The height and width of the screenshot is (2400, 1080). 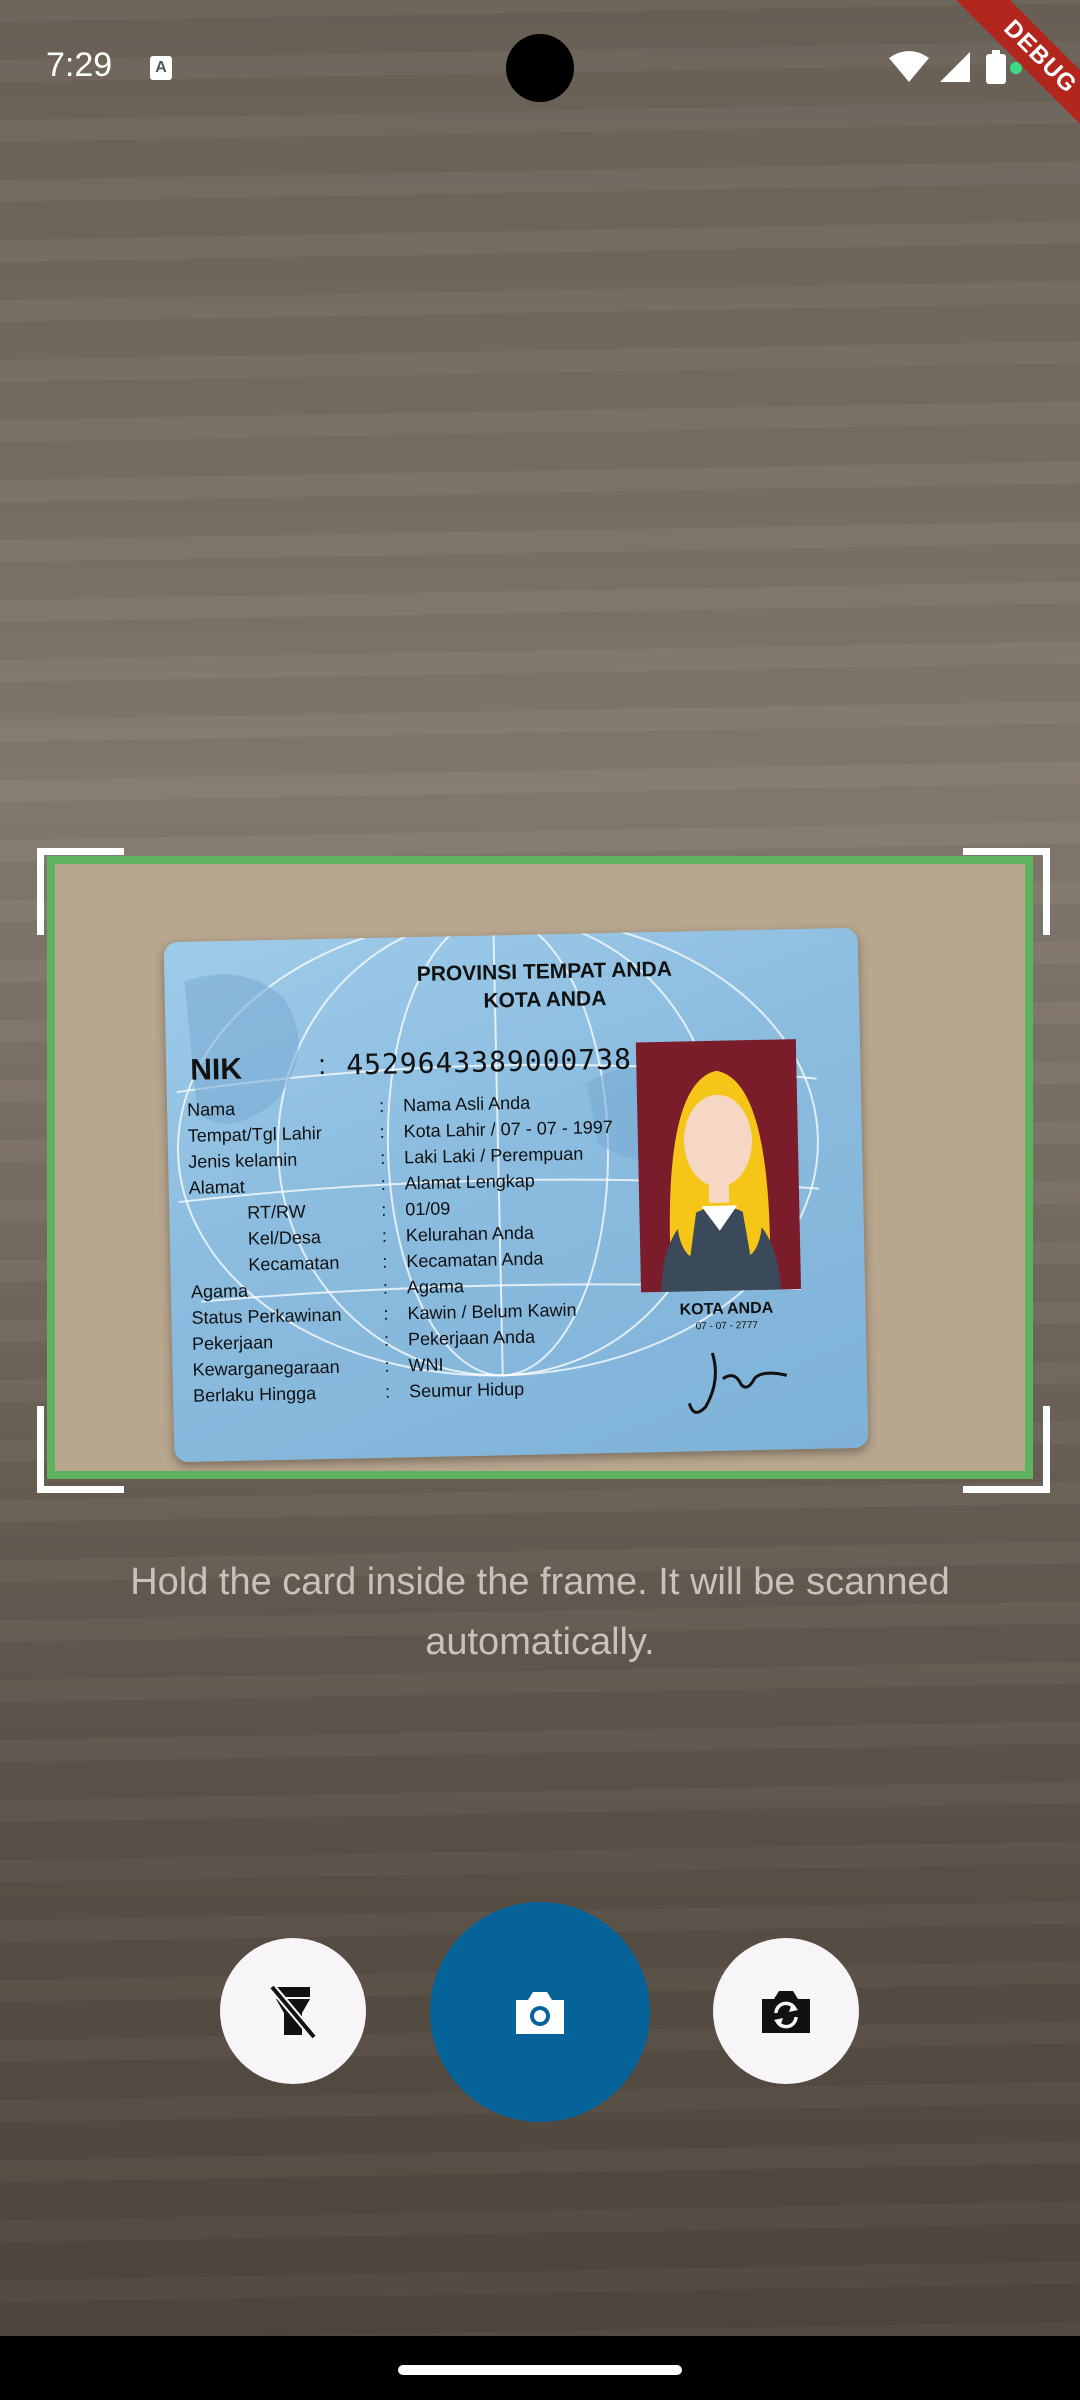 What do you see at coordinates (232, 1343) in the screenshot?
I see `field-label: Pekerjaan` at bounding box center [232, 1343].